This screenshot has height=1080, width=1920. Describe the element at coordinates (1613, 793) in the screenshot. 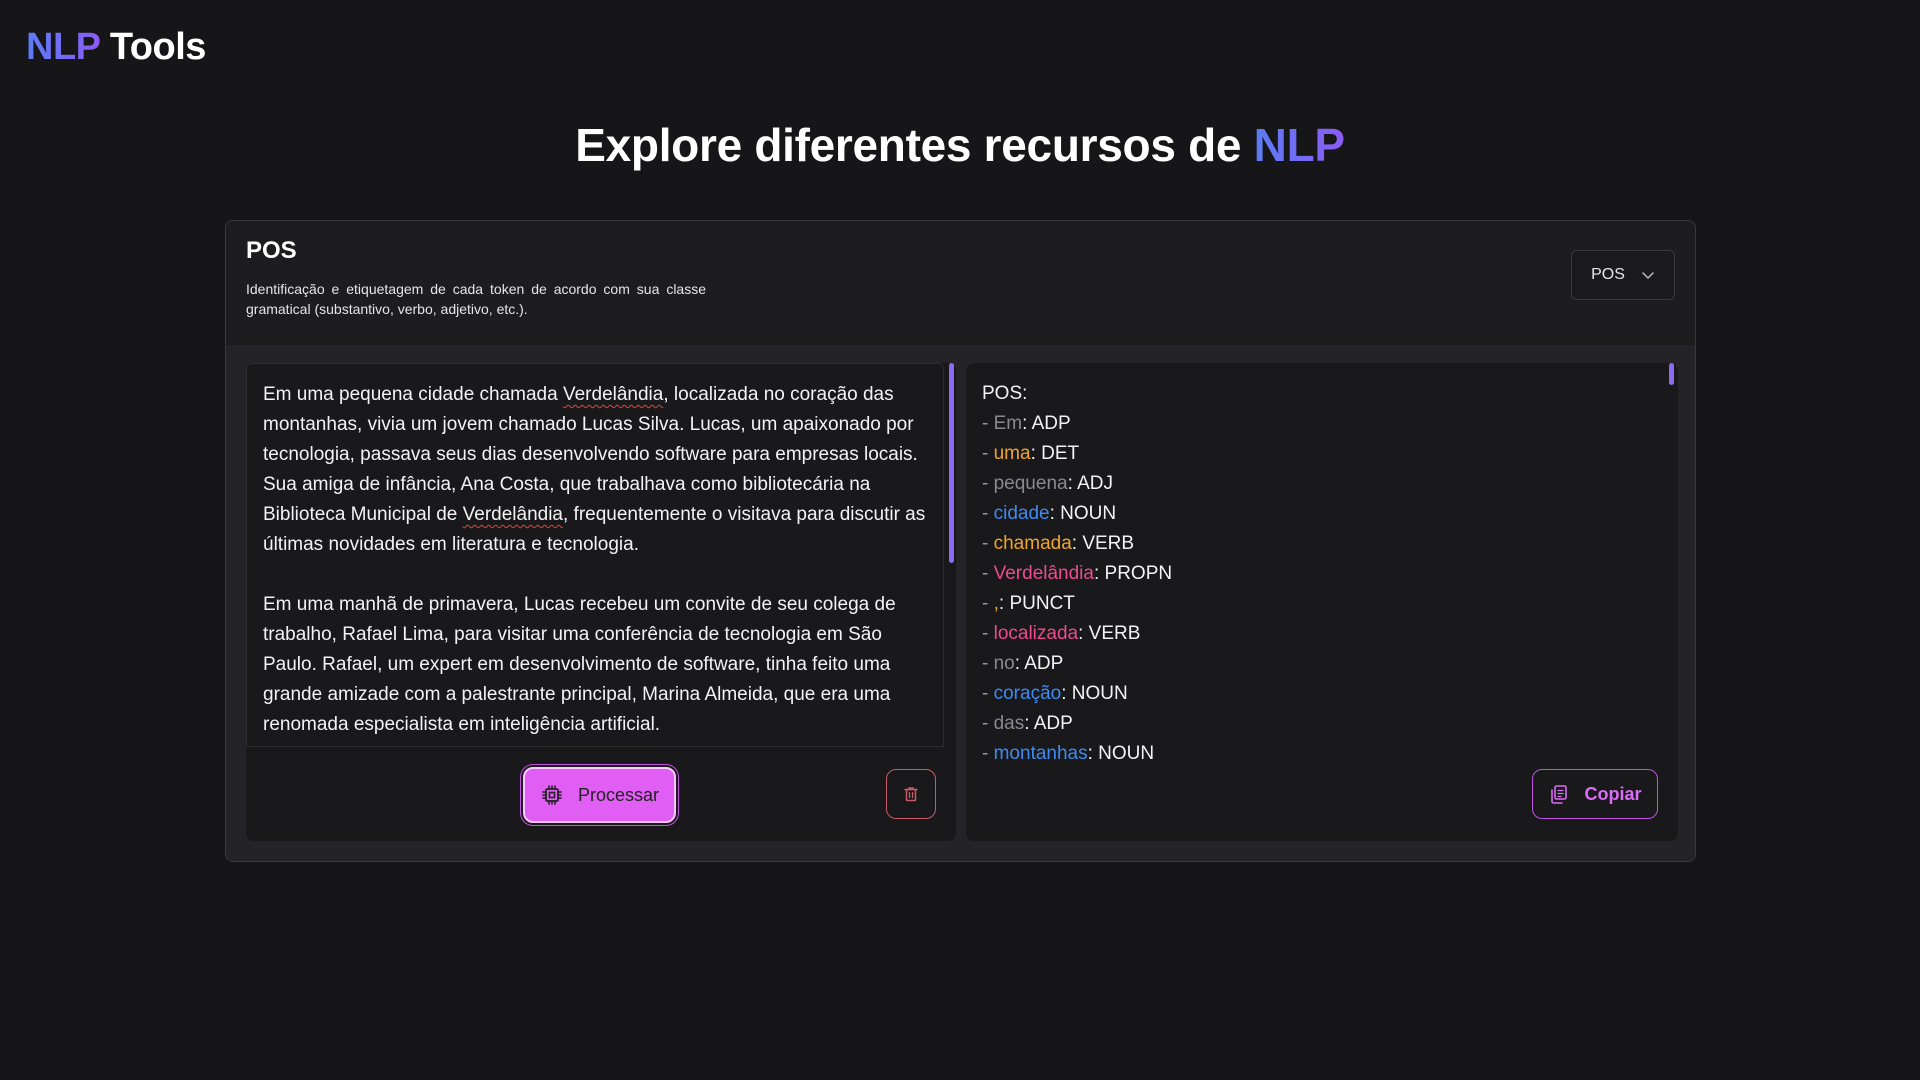

I see `copy-button-label: Copiar` at that location.